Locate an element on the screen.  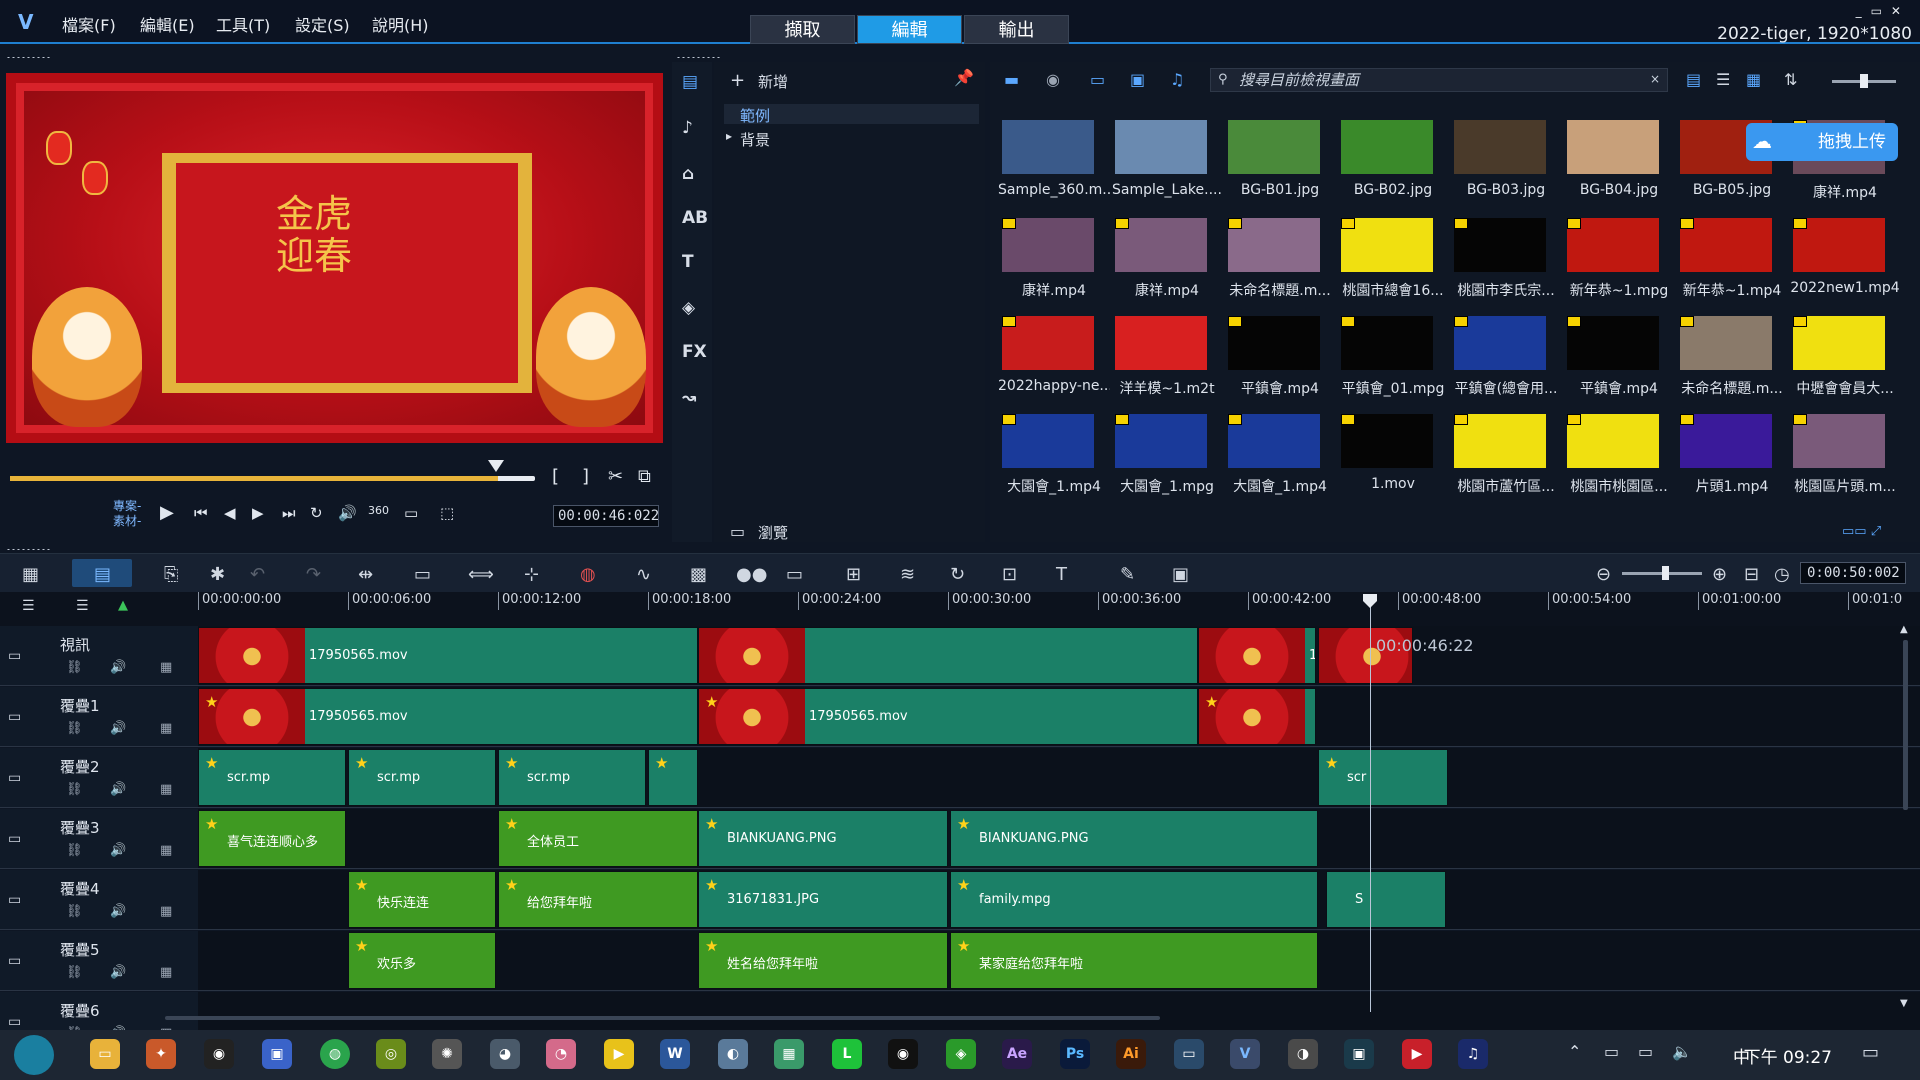
scrub-handle is located at coordinates (496, 466).